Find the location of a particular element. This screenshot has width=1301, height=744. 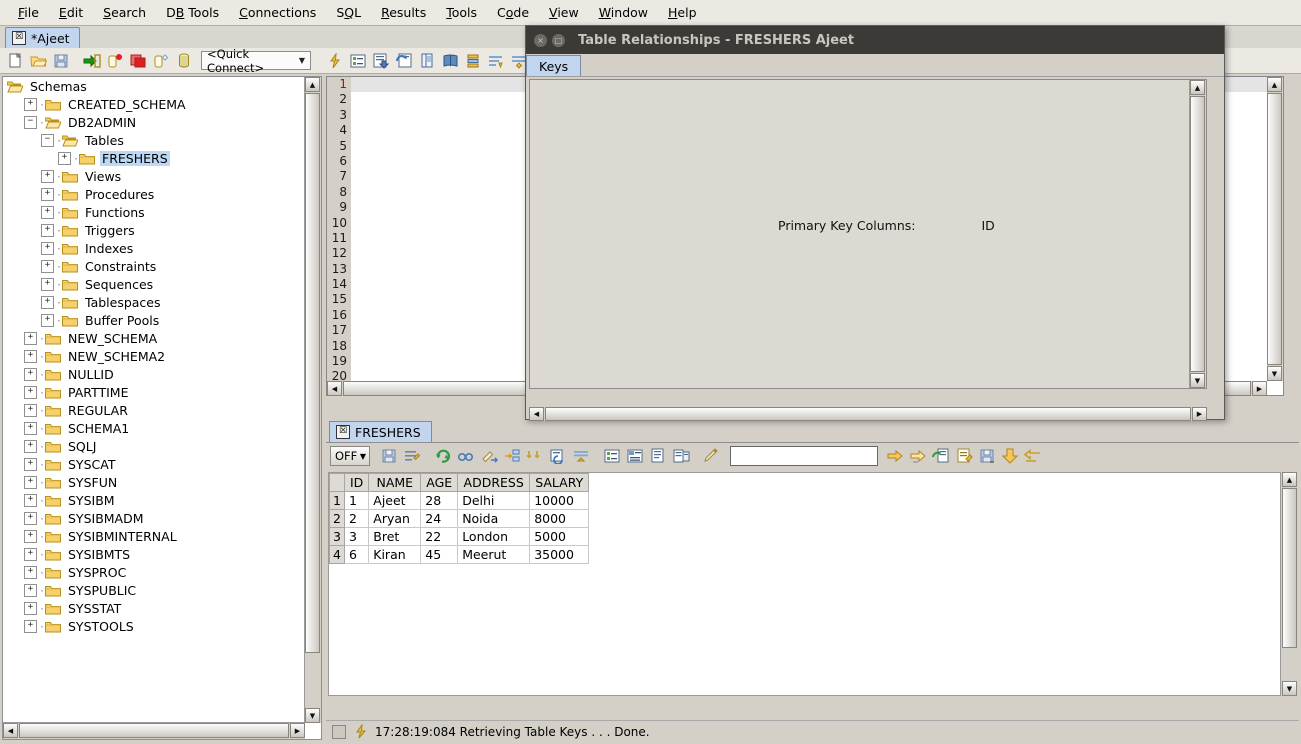

menu-item-code: Code is located at coordinates (513, 12).